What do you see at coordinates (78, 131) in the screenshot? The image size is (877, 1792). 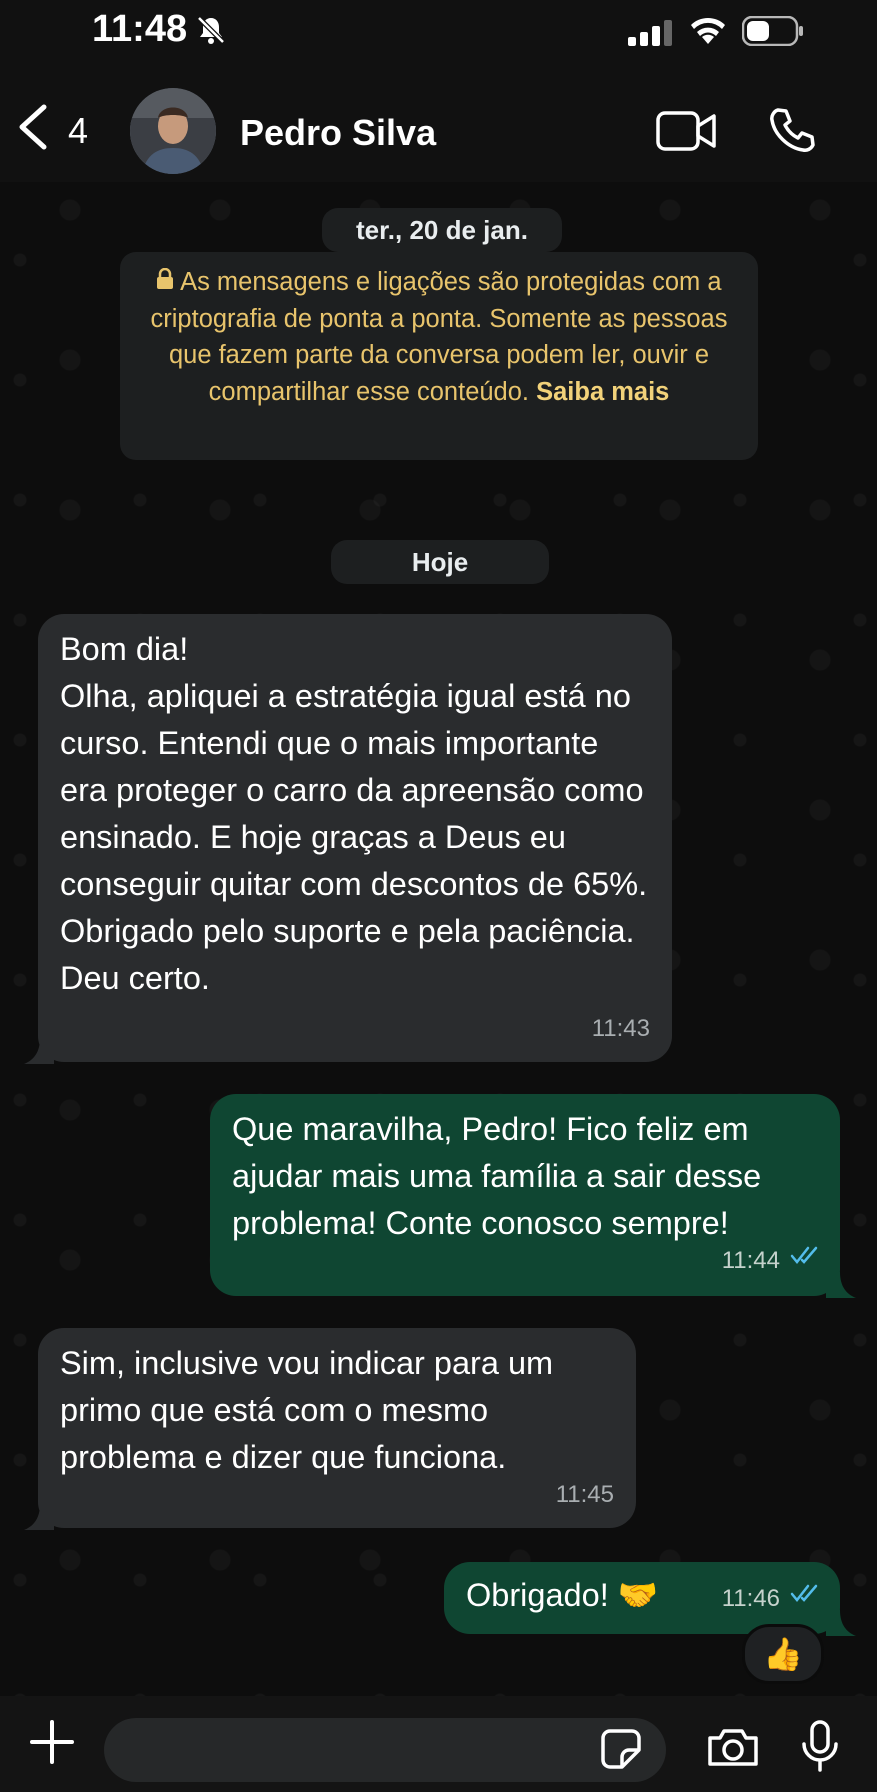 I see `unread-count: 4` at bounding box center [78, 131].